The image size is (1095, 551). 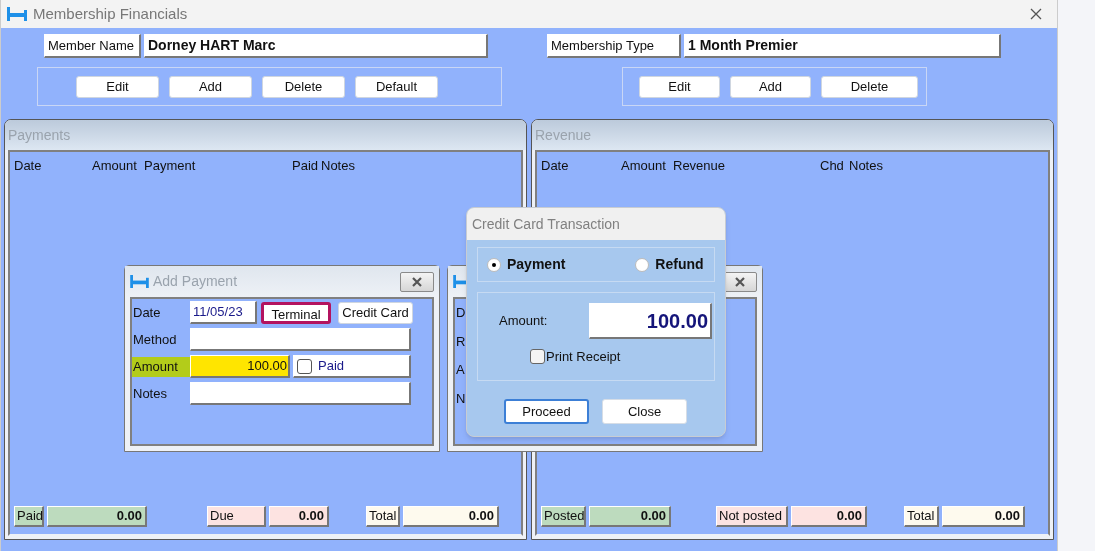 What do you see at coordinates (622, 357) in the screenshot?
I see `print-receipt-checkbox: Print Receipt` at bounding box center [622, 357].